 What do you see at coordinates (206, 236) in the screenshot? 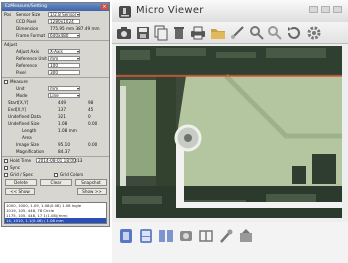
I see `split-icon` at bounding box center [206, 236].